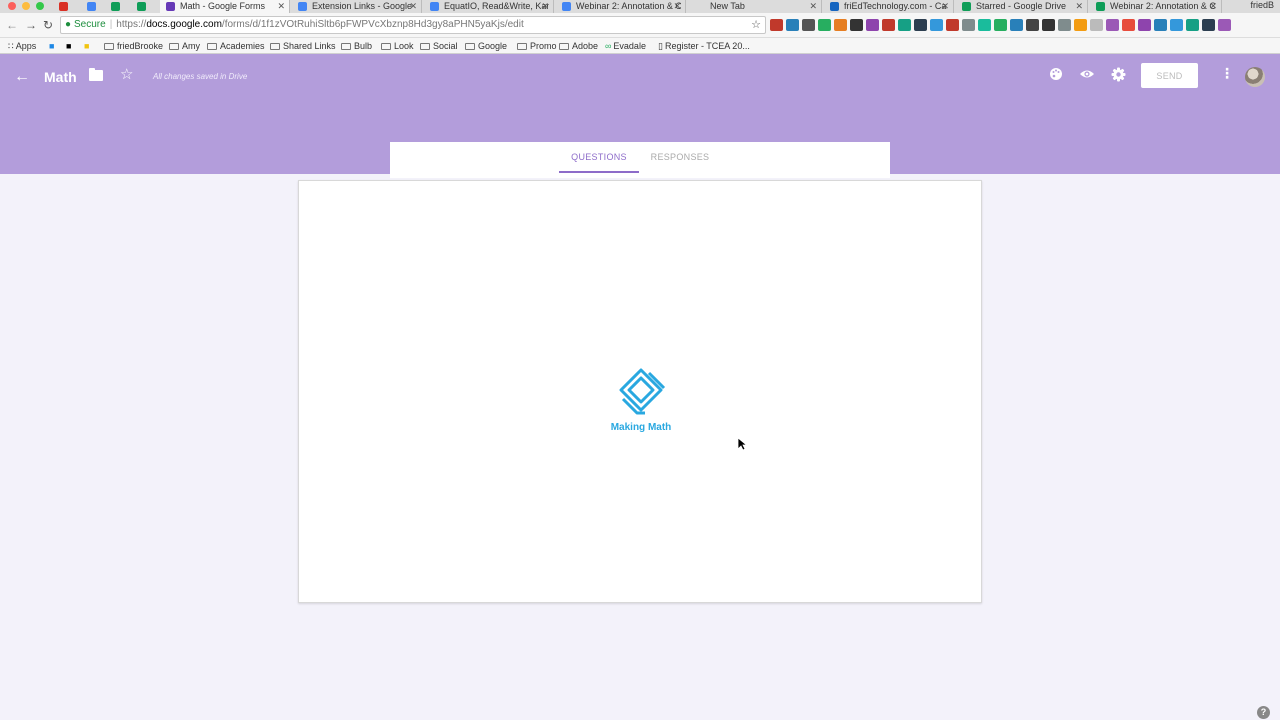 This screenshot has width=1280, height=720. What do you see at coordinates (60, 77) in the screenshot?
I see `form-title: Math` at bounding box center [60, 77].